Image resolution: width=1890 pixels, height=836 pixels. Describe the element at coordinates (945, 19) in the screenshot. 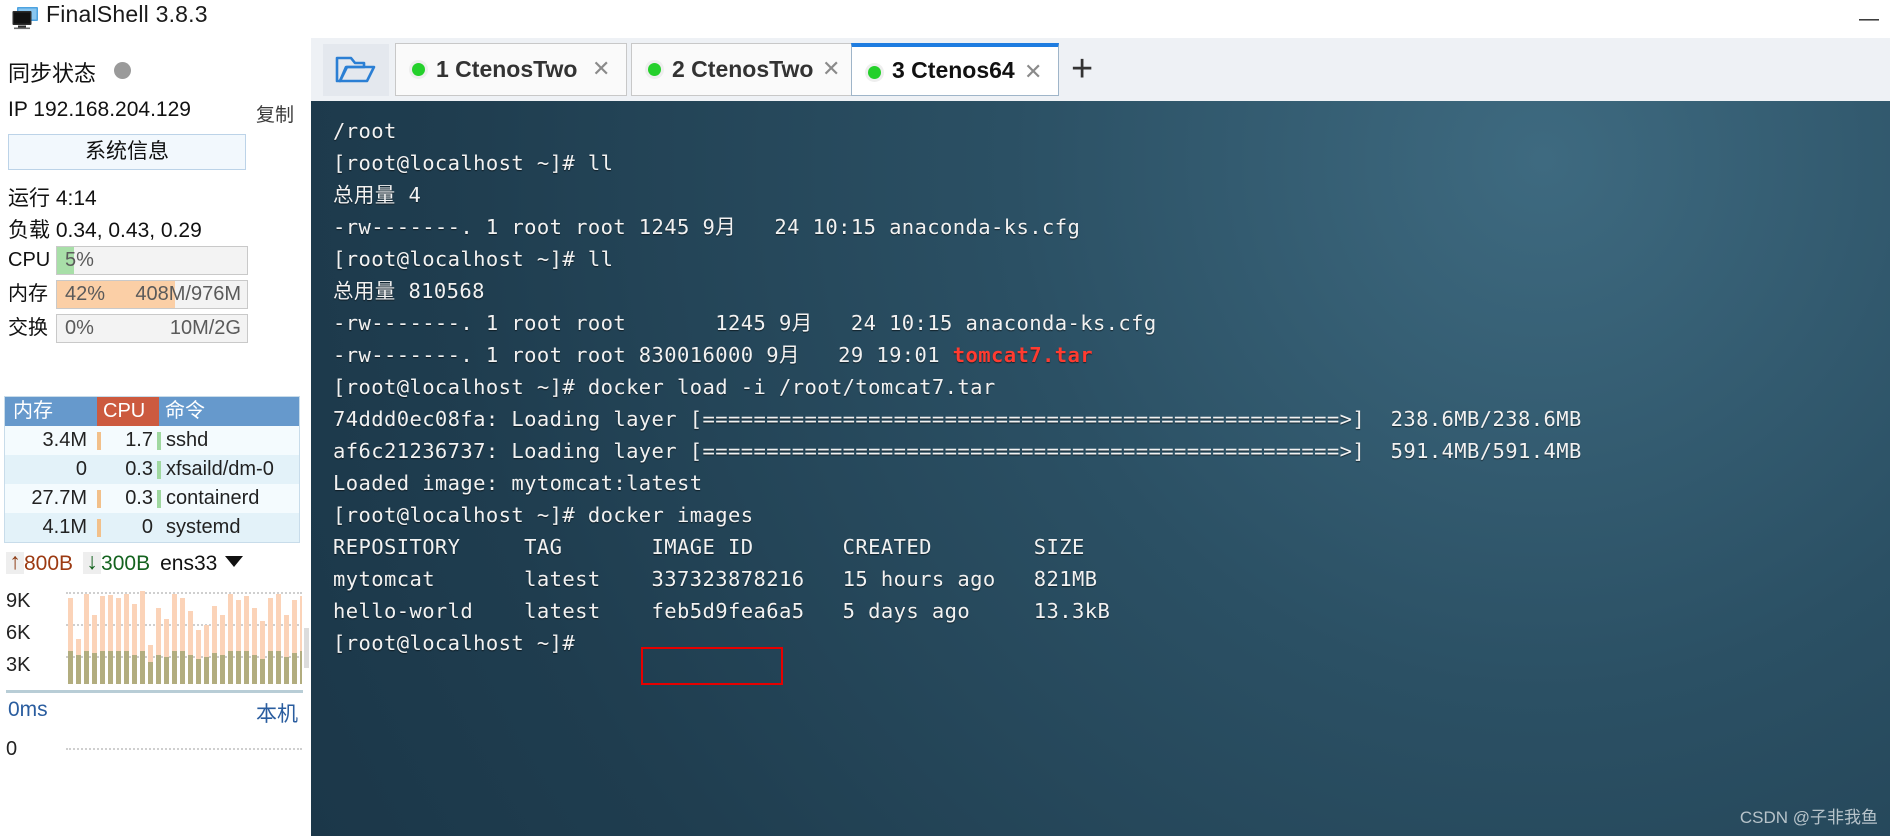

I see `title-bar: FinalShell 3.8.3 —` at that location.